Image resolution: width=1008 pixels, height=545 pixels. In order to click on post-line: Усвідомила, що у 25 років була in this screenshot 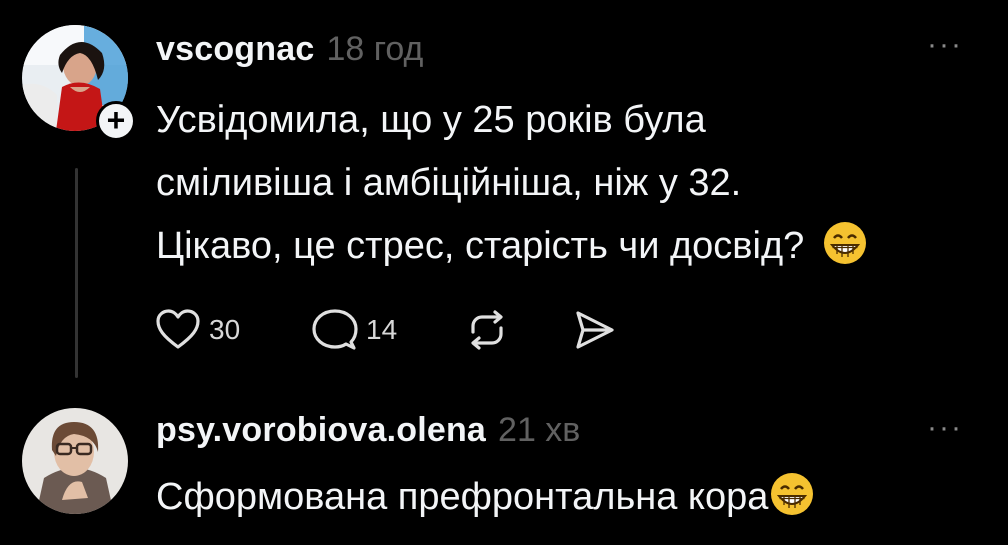, I will do `click(431, 120)`.